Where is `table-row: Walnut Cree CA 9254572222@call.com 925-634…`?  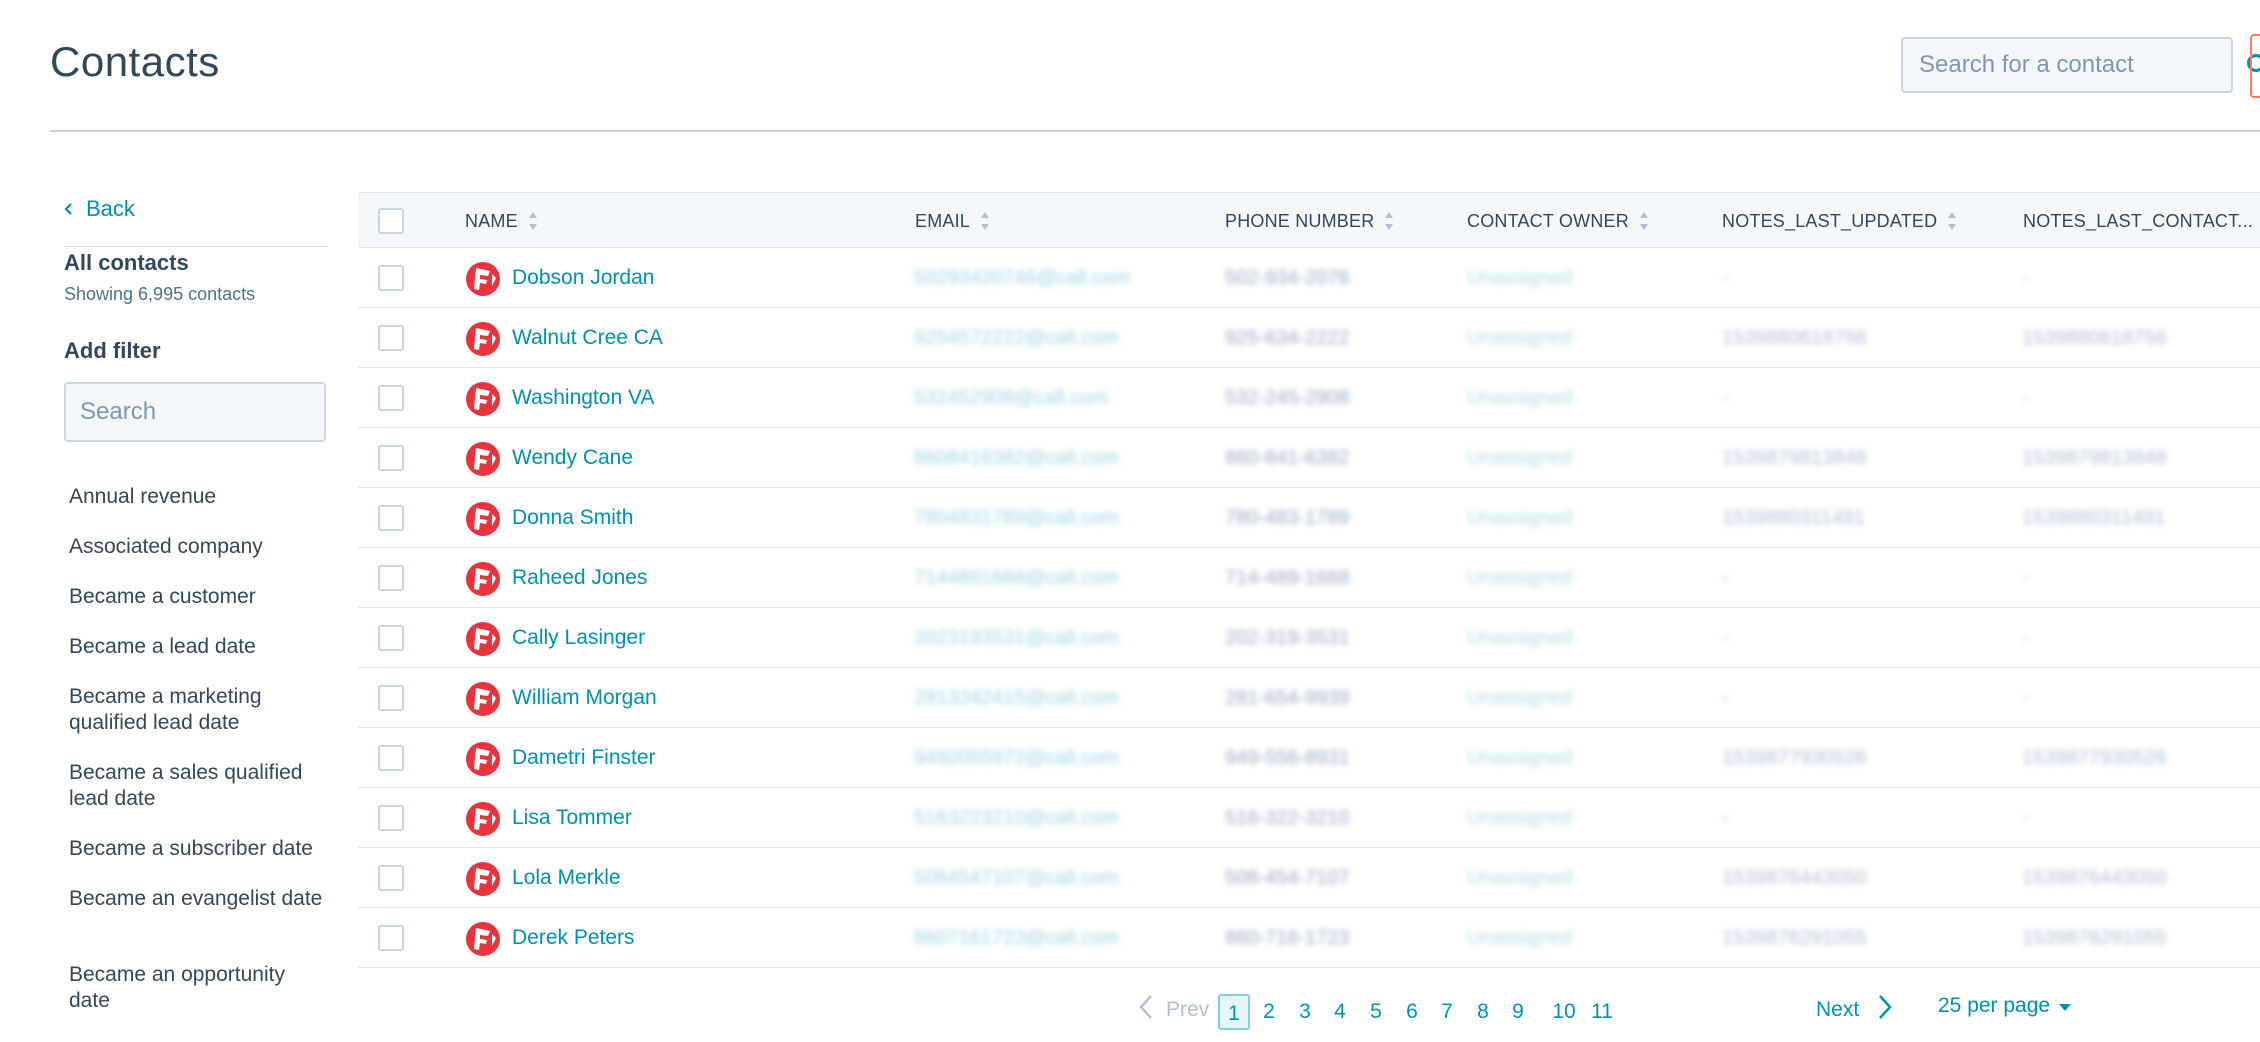 table-row: Walnut Cree CA 9254572222@call.com 925-634… is located at coordinates (1309, 338).